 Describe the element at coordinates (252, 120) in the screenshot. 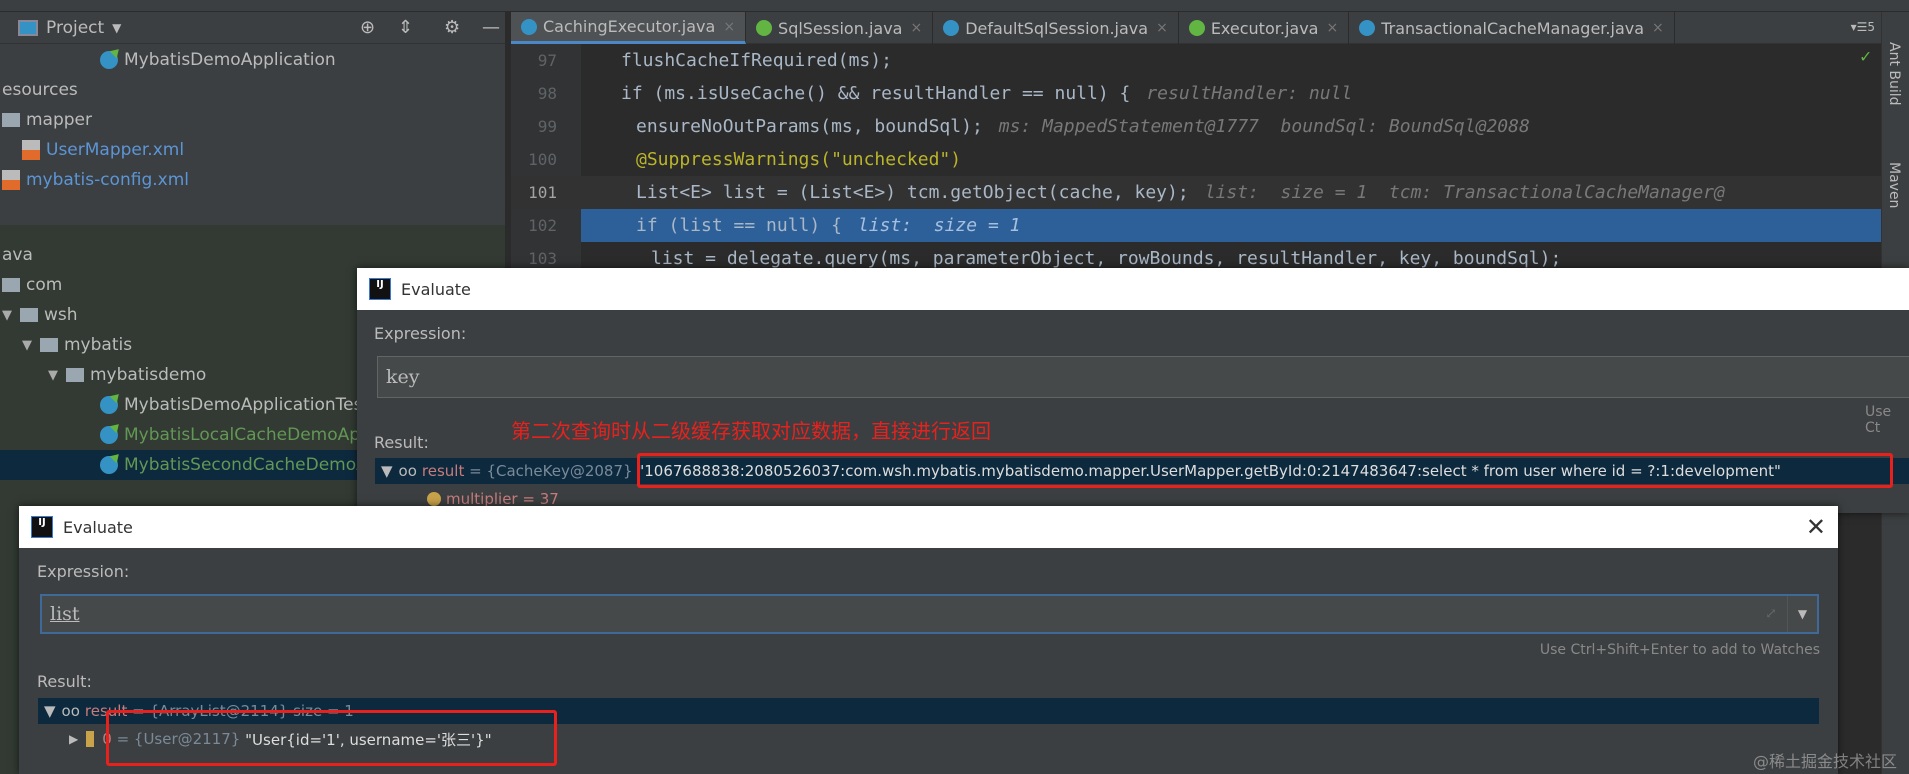

I see `tree-item: mapper` at that location.